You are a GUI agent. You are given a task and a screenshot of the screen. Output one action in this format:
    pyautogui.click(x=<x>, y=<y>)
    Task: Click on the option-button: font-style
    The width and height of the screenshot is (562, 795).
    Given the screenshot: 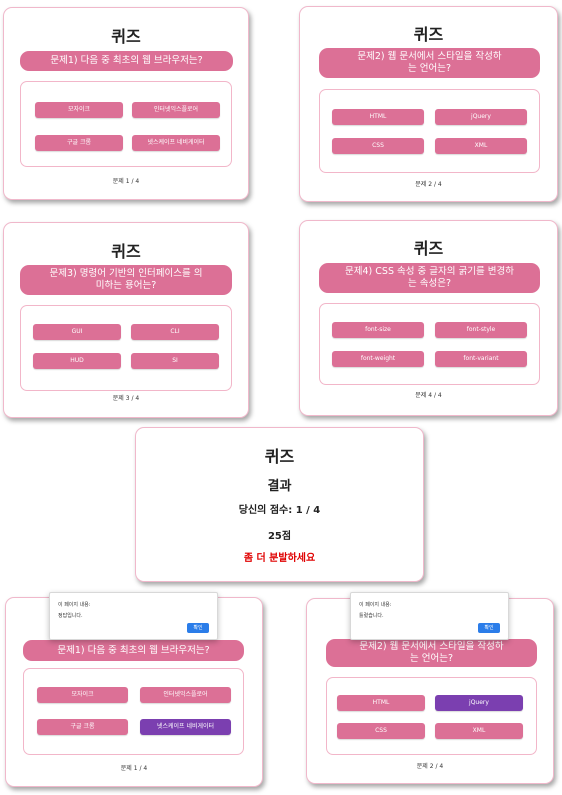 What is the action you would take?
    pyautogui.click(x=481, y=330)
    